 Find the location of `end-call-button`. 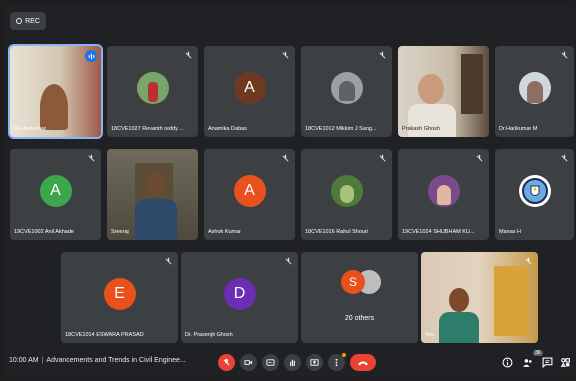

end-call-button is located at coordinates (363, 362).